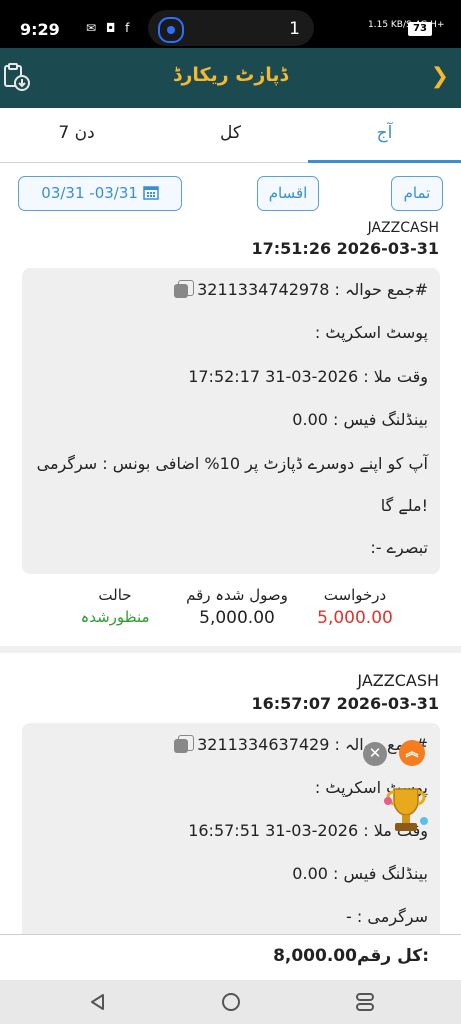  Describe the element at coordinates (270, 463) in the screenshot. I see `activity-value: آپ کو اپنے دوسرے ڈپازٹ پر 10% اضافی بونس` at that location.